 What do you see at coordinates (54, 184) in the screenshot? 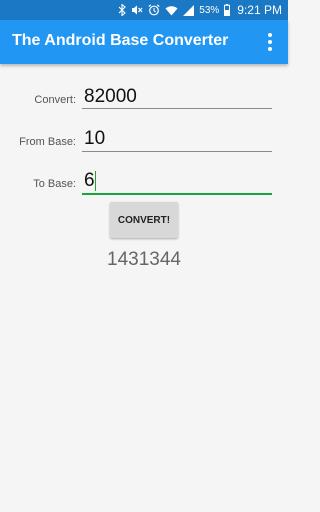
I see `to-base-label: To Base:` at bounding box center [54, 184].